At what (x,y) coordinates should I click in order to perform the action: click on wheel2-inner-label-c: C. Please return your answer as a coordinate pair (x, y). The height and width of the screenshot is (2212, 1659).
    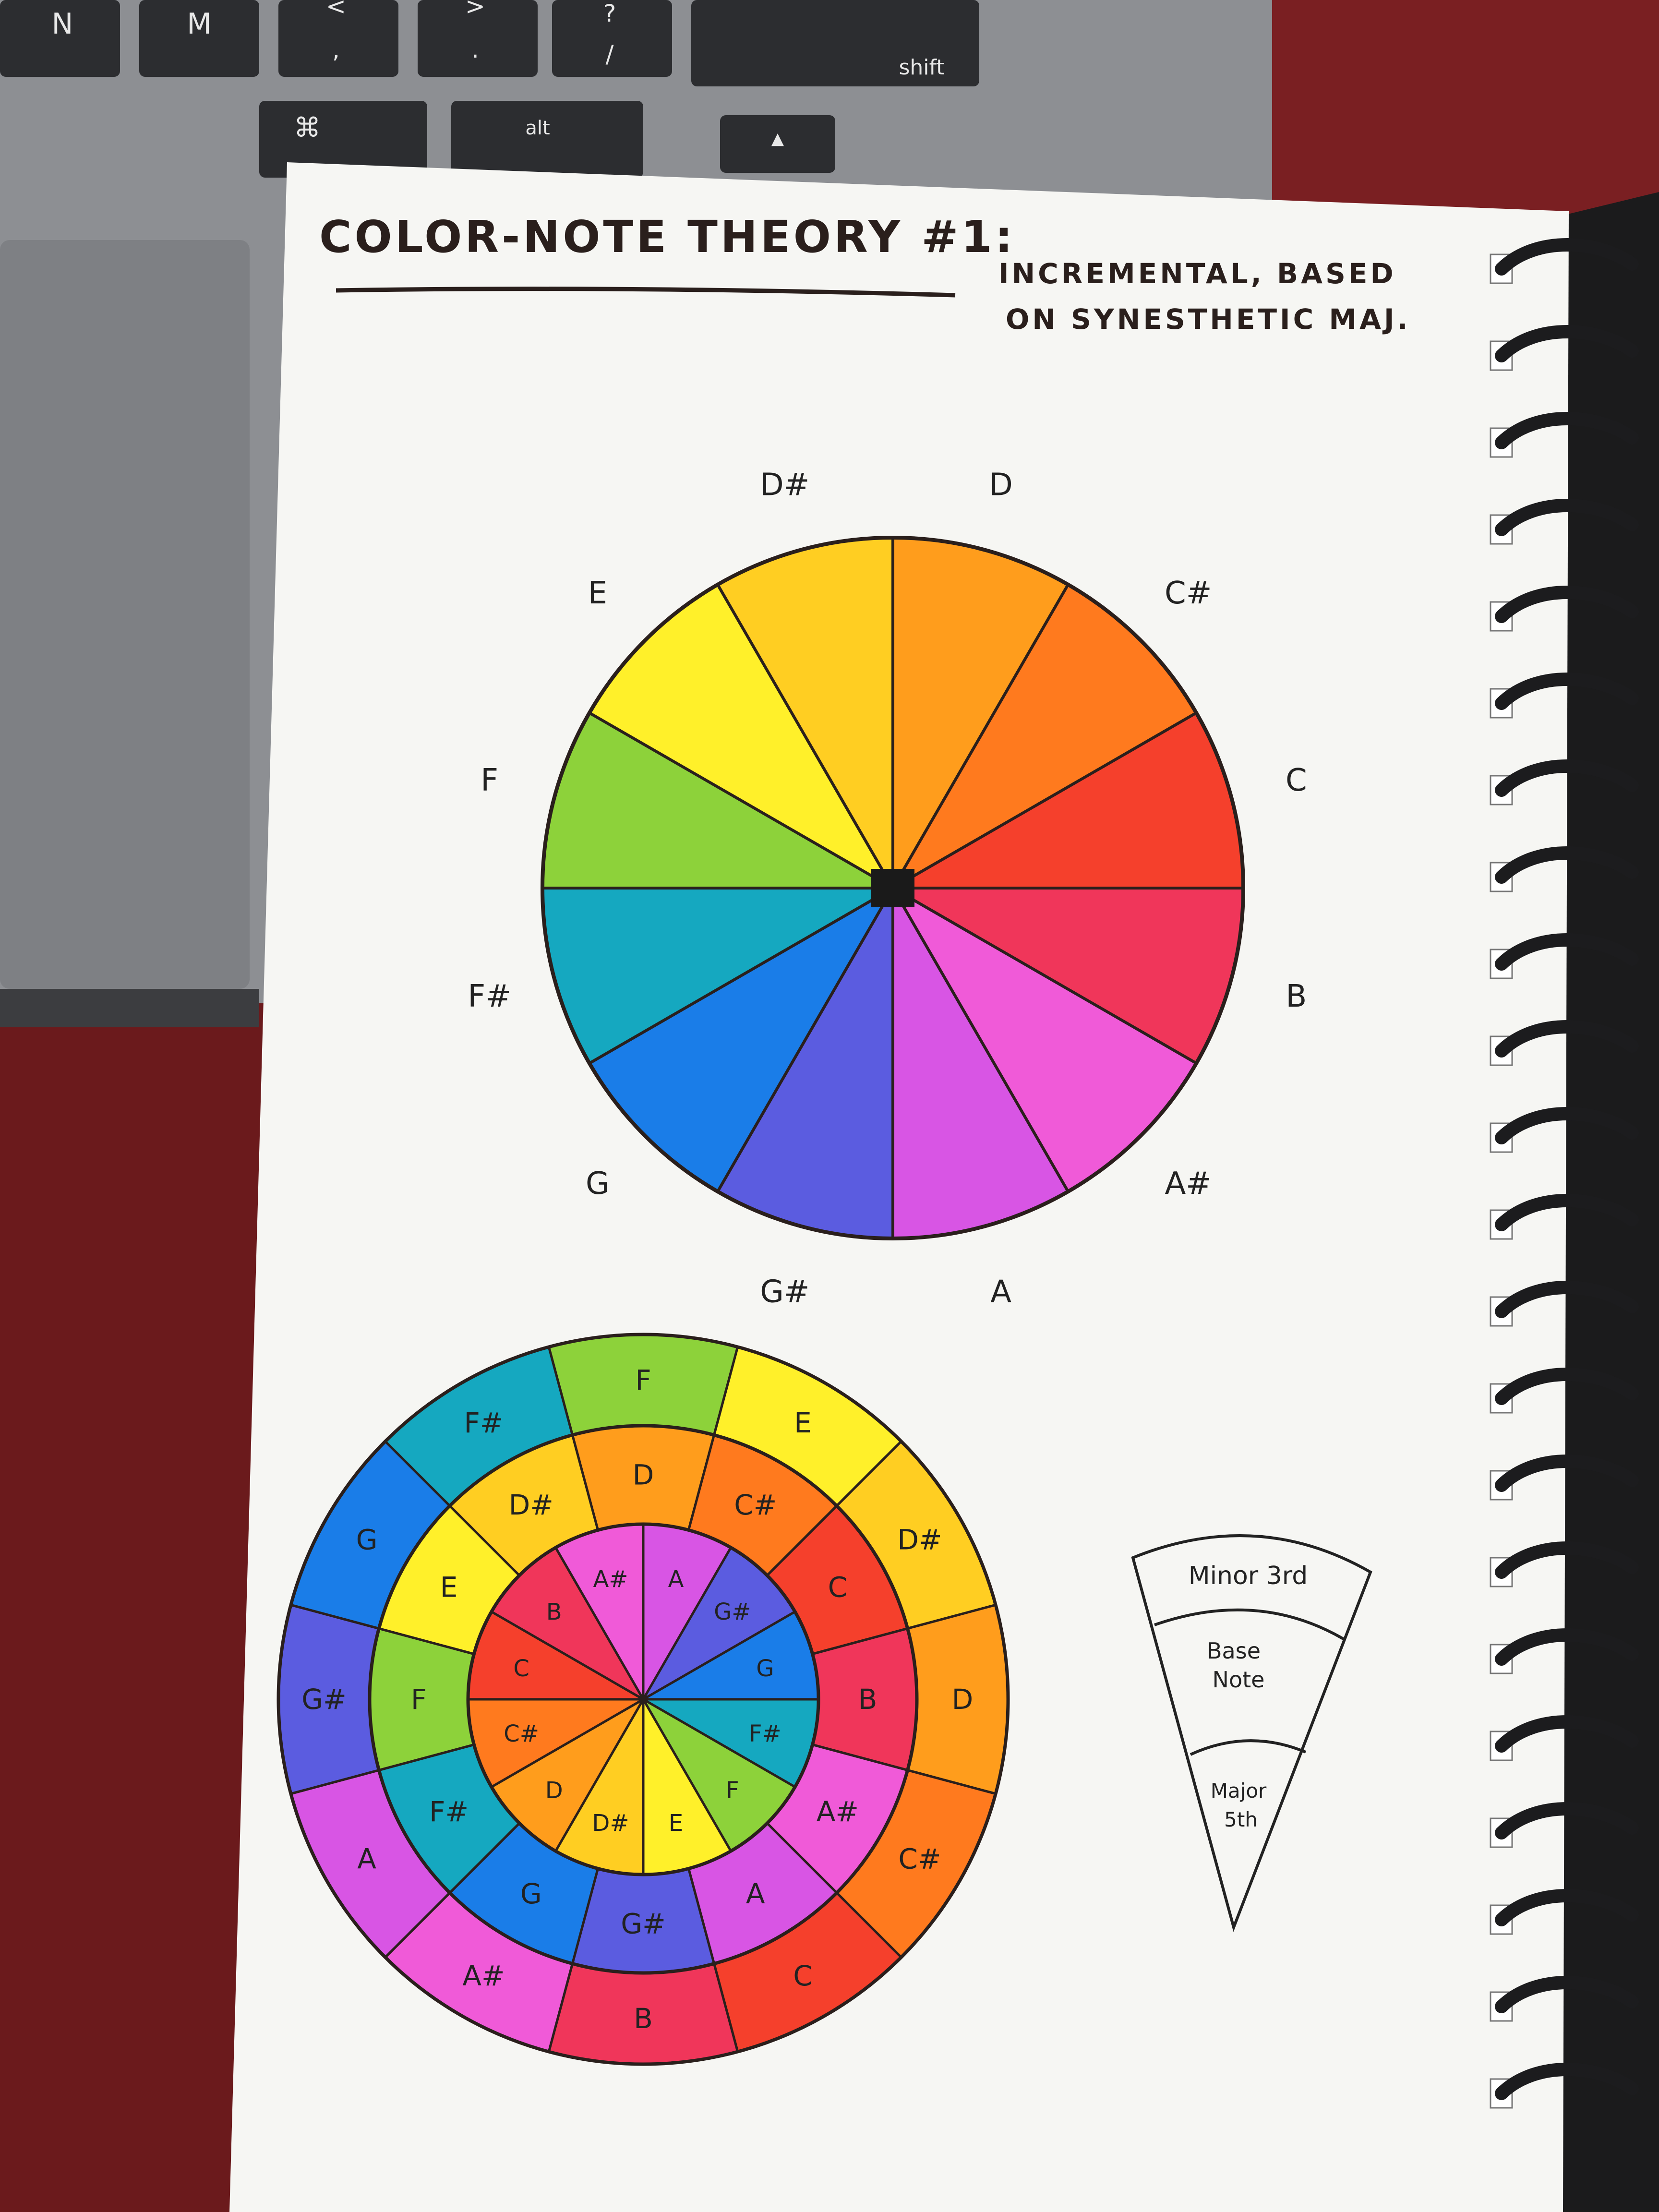
    Looking at the image, I should click on (521, 1669).